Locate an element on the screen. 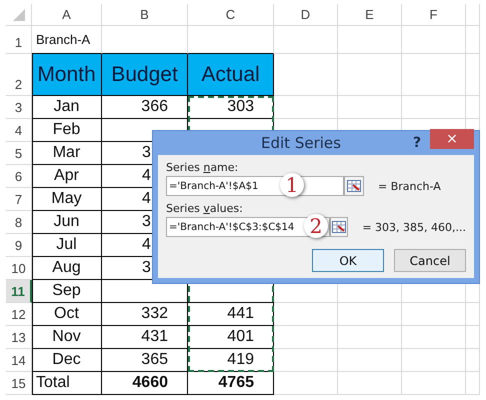 The width and height of the screenshot is (486, 400). table-cell: 431 is located at coordinates (145, 337).